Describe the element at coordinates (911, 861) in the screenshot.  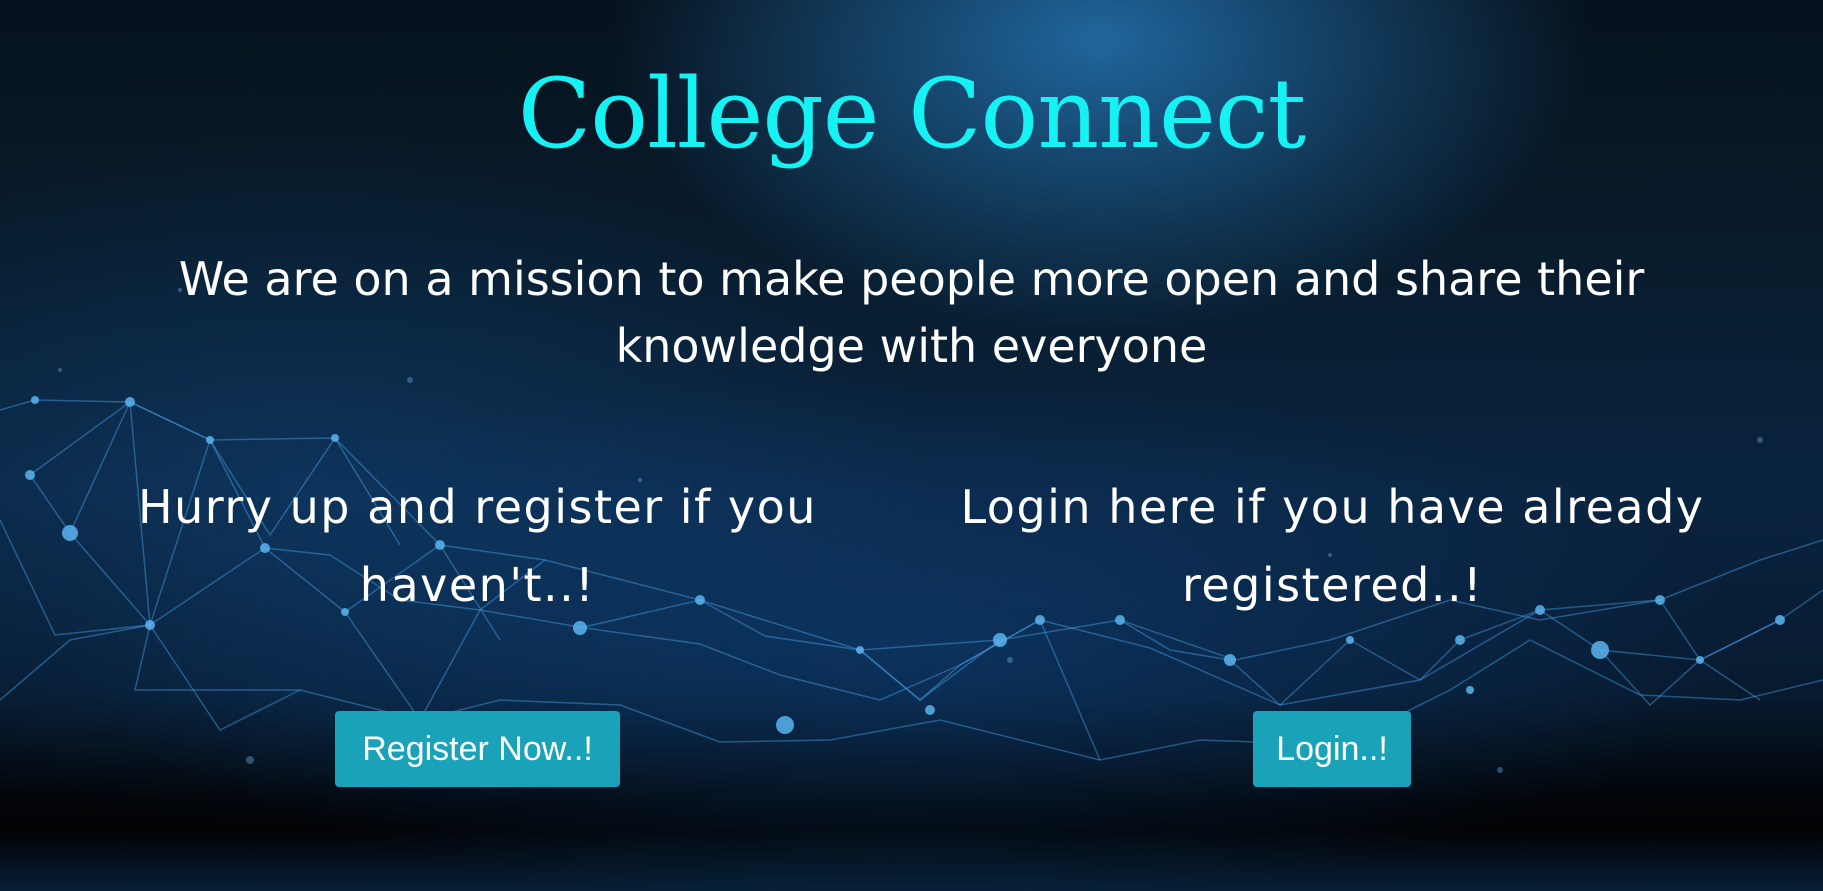
I see `floor-glow` at that location.